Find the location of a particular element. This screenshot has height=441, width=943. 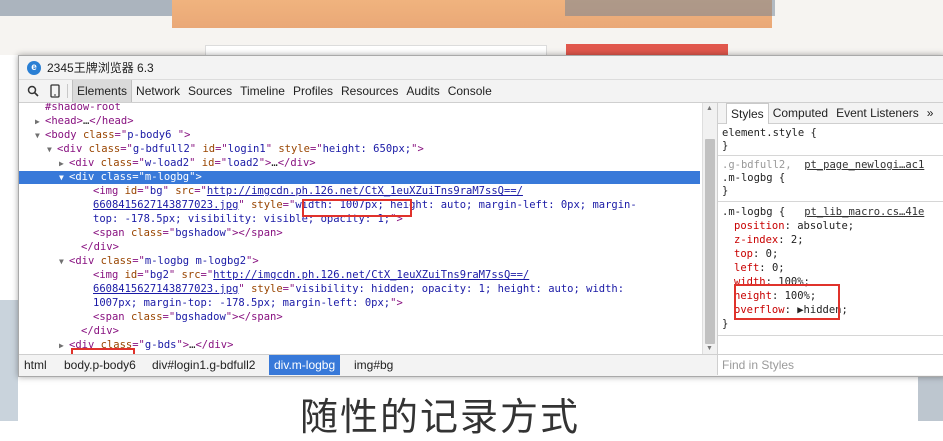

dom-node-selected: ▼ <div class="m-logbg"> is located at coordinates (359, 177).